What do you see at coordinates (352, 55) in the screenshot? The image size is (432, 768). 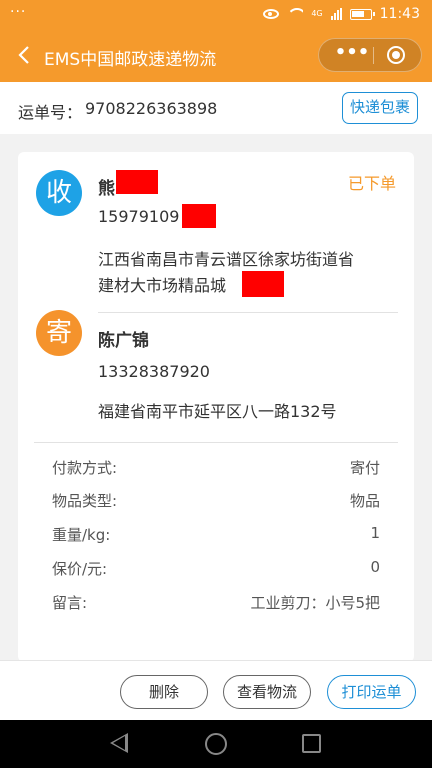 I see `more-dots-icon: •••` at bounding box center [352, 55].